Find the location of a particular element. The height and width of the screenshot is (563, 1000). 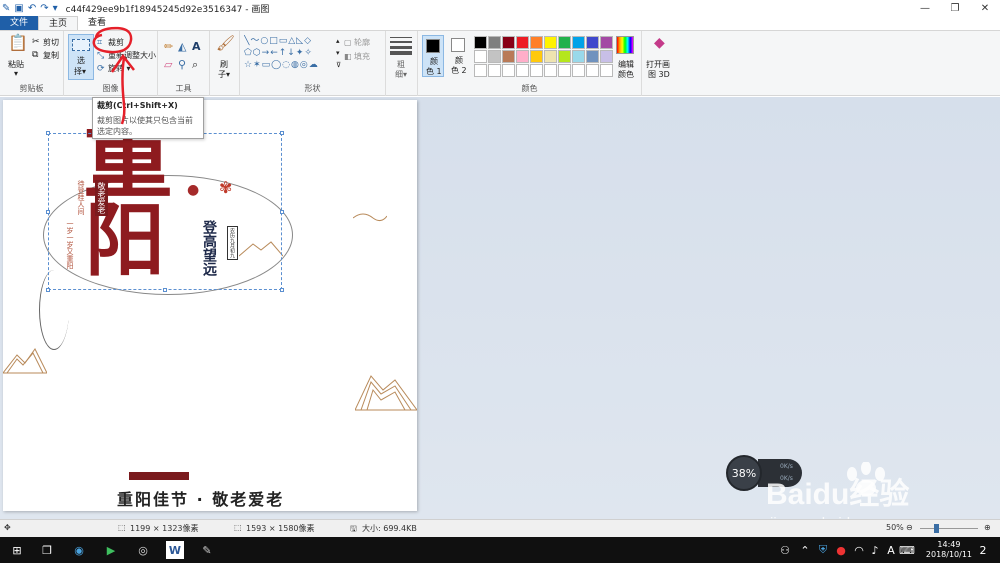

windows-start-icon: ⊞ is located at coordinates (17, 550).